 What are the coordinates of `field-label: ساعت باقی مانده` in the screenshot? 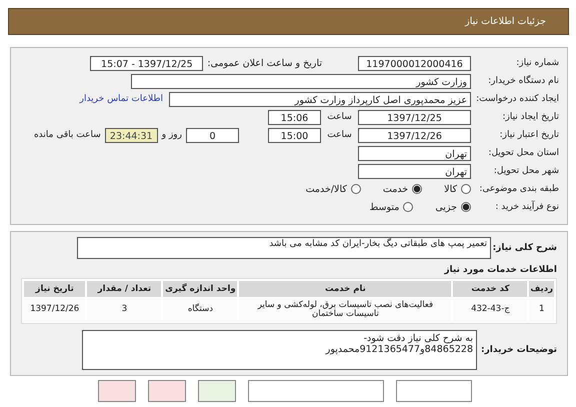 It's located at (67, 135).